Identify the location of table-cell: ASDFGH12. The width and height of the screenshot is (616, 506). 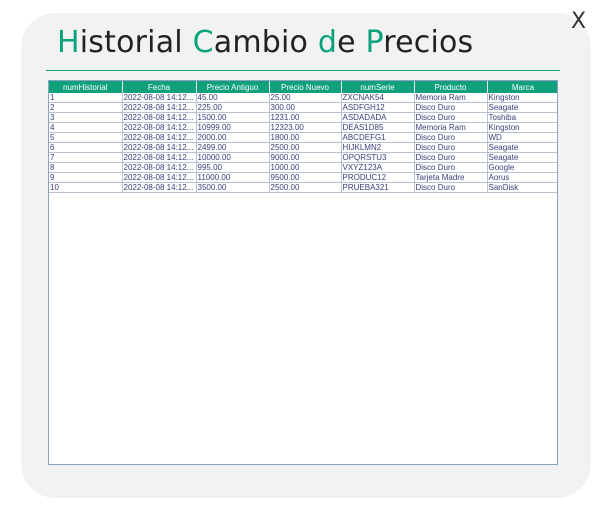
(378, 107).